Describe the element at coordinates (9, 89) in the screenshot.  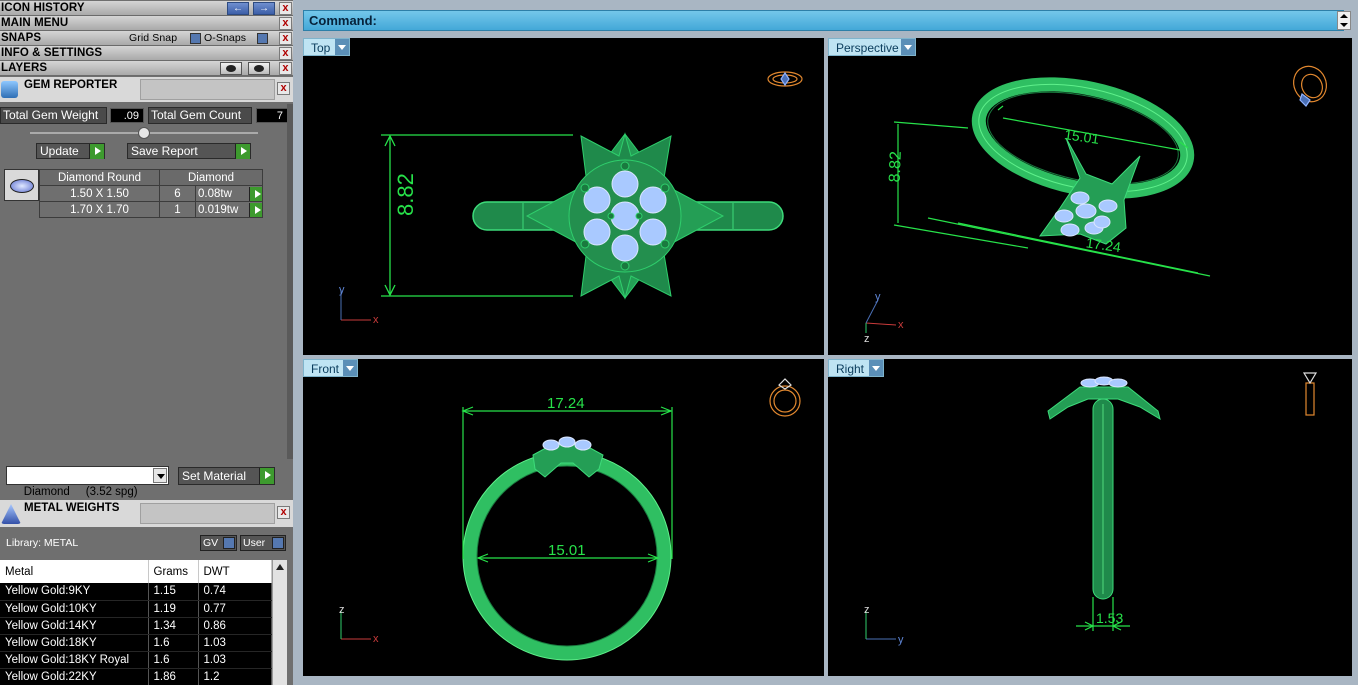
I see `gem-reporter-icon` at that location.